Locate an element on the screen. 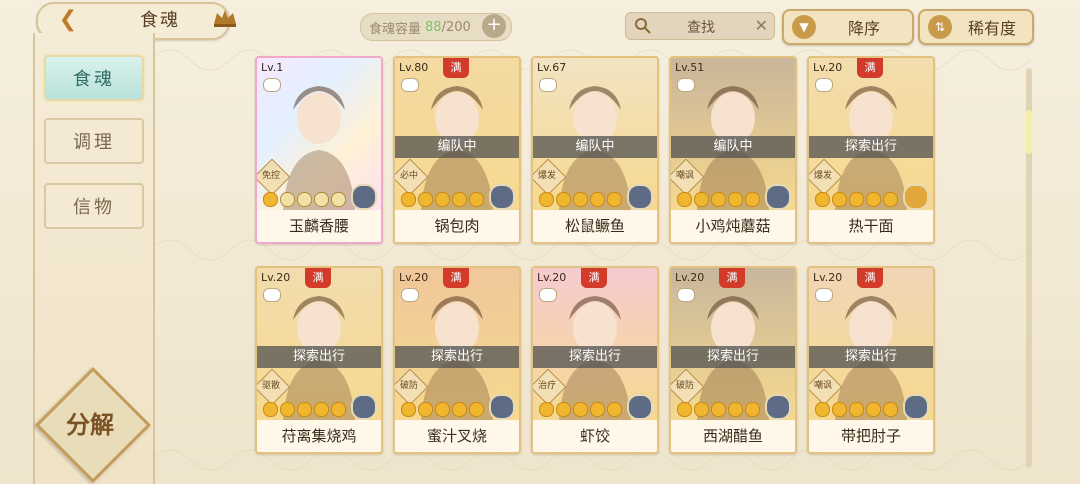 Image resolution: width=1080 pixels, height=484 pixels. level-label: Lv.1 is located at coordinates (272, 67).